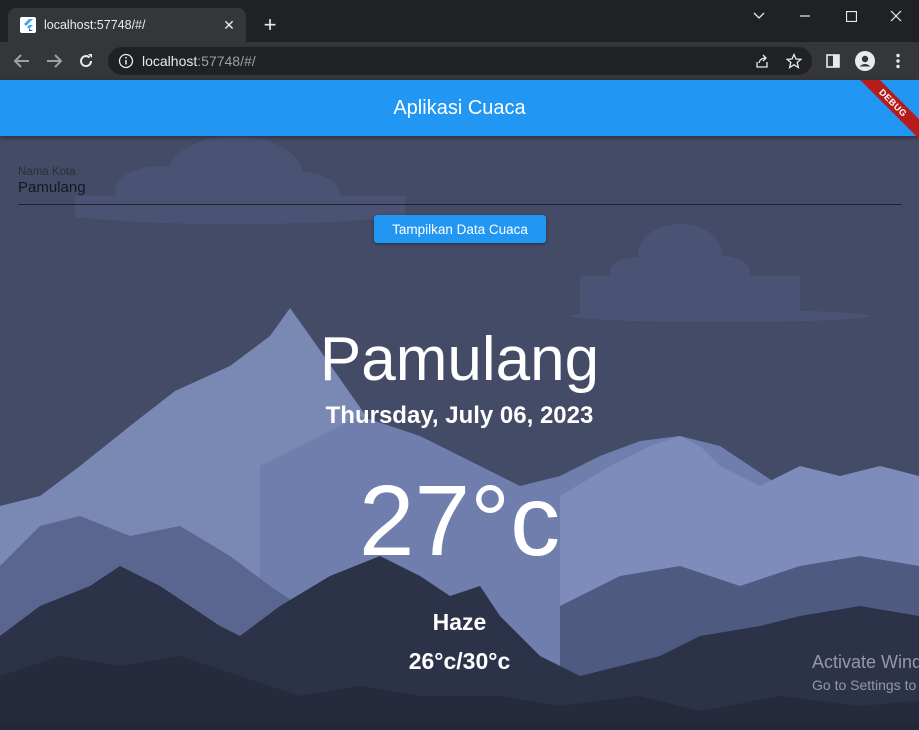 The image size is (919, 730). I want to click on weather-min-max: 26°c/30°c, so click(459, 661).